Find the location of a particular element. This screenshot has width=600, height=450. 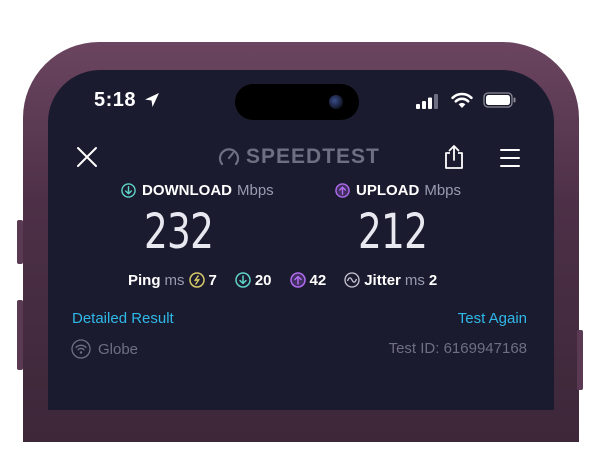

ping-upload-value: 42 is located at coordinates (318, 280).